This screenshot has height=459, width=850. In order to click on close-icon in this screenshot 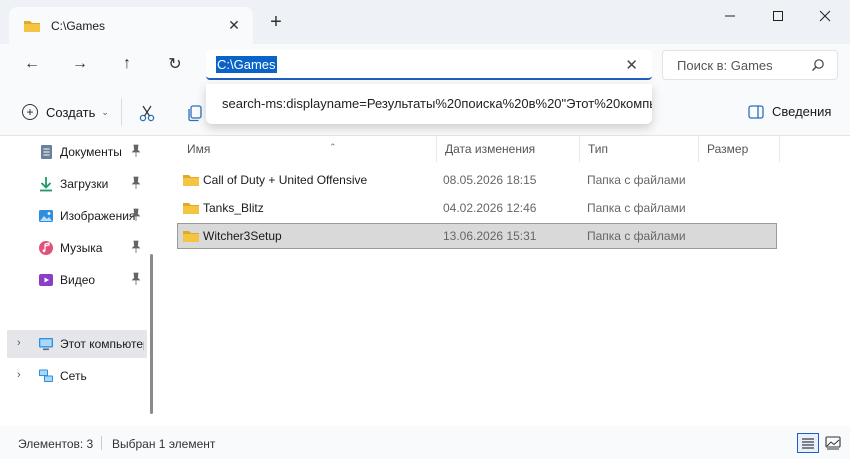, I will do `click(825, 16)`.